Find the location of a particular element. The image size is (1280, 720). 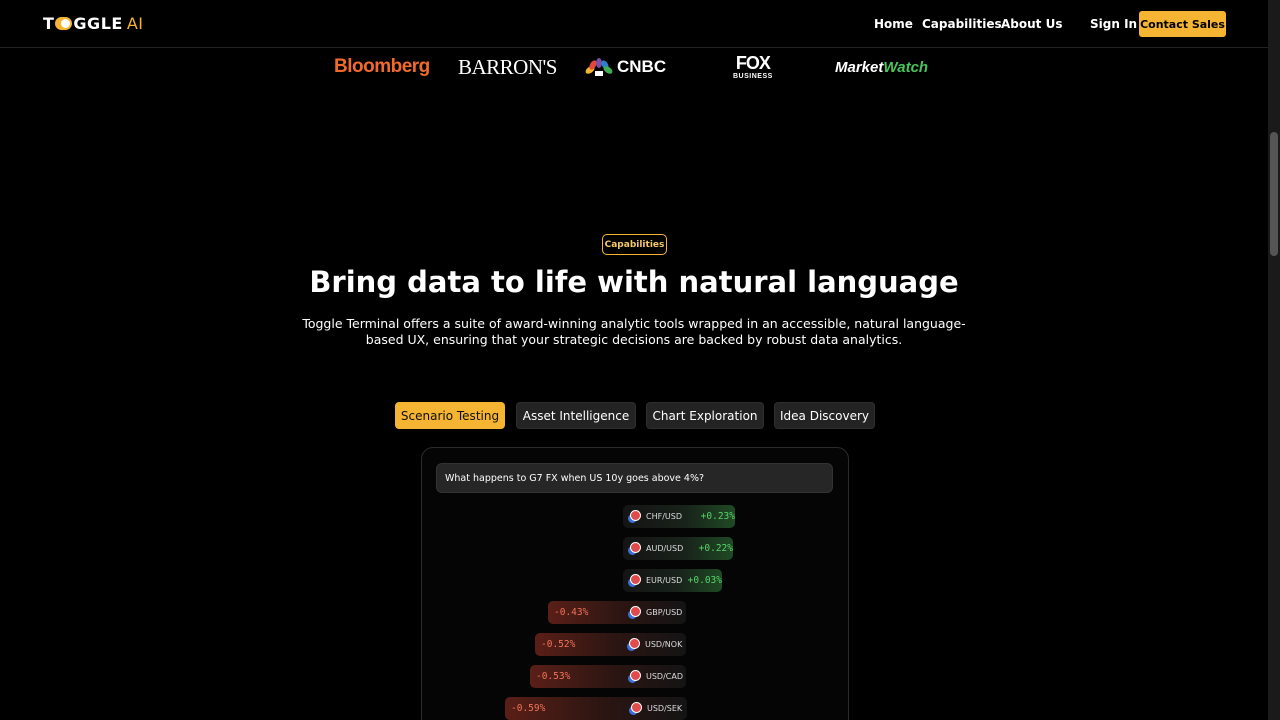

cnbc-logo: CNBC is located at coordinates (625, 67).